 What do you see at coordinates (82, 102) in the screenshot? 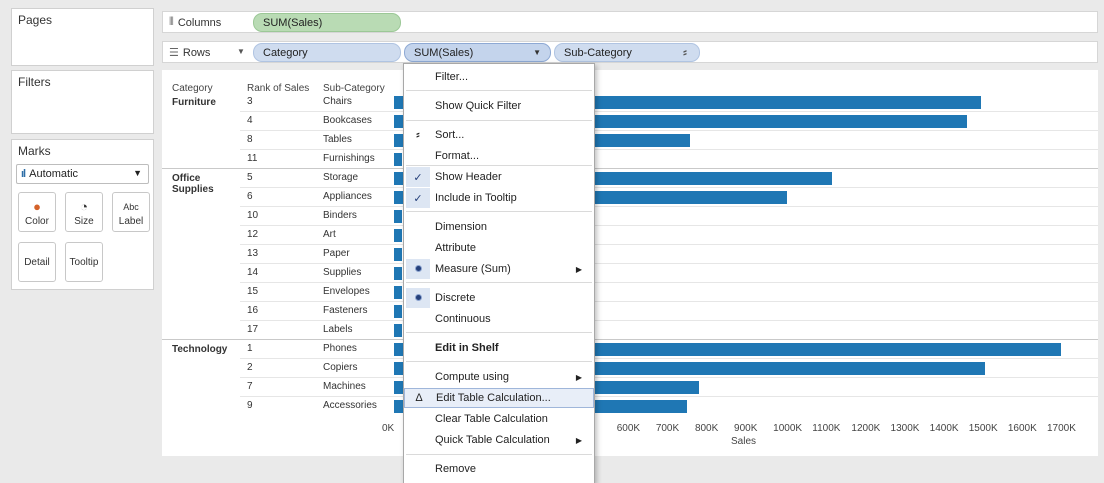
I see `filters-panel: Filters` at bounding box center [82, 102].